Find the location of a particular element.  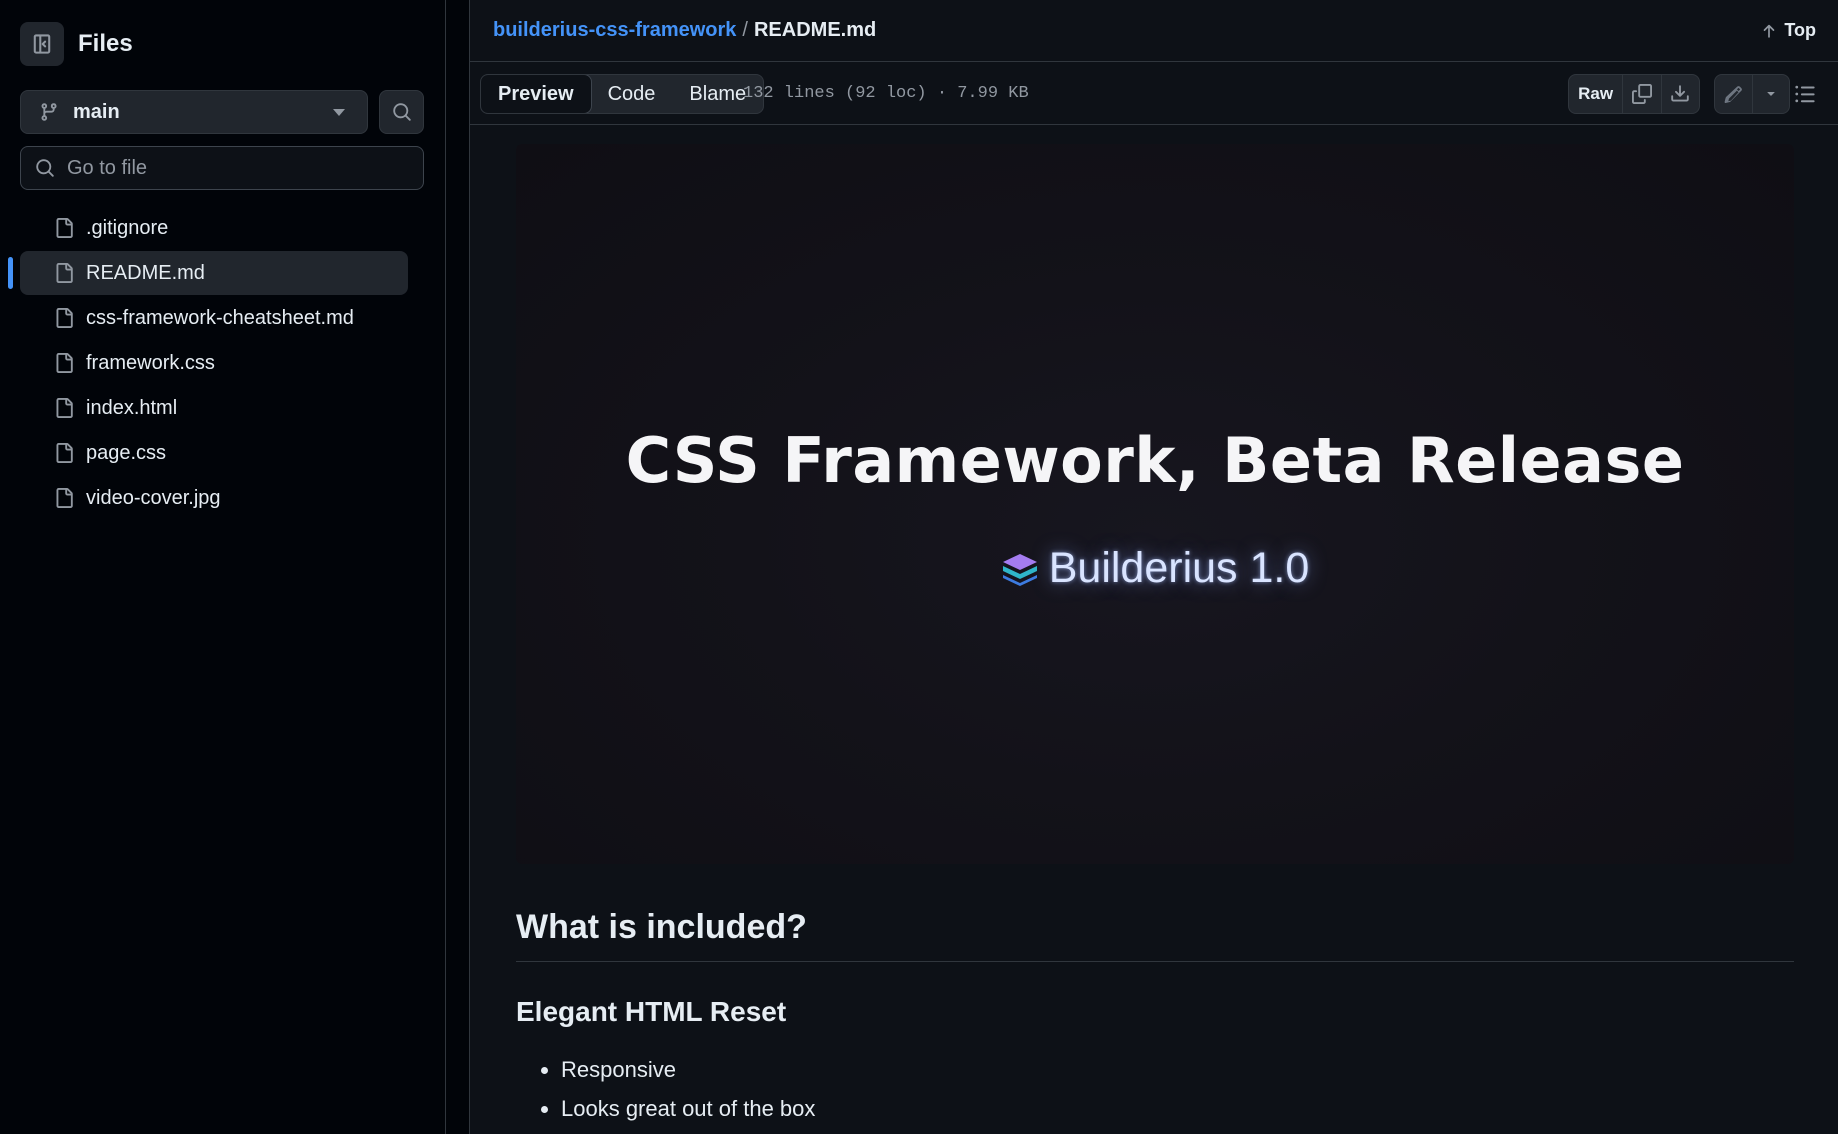

branch-name: main is located at coordinates (96, 111).